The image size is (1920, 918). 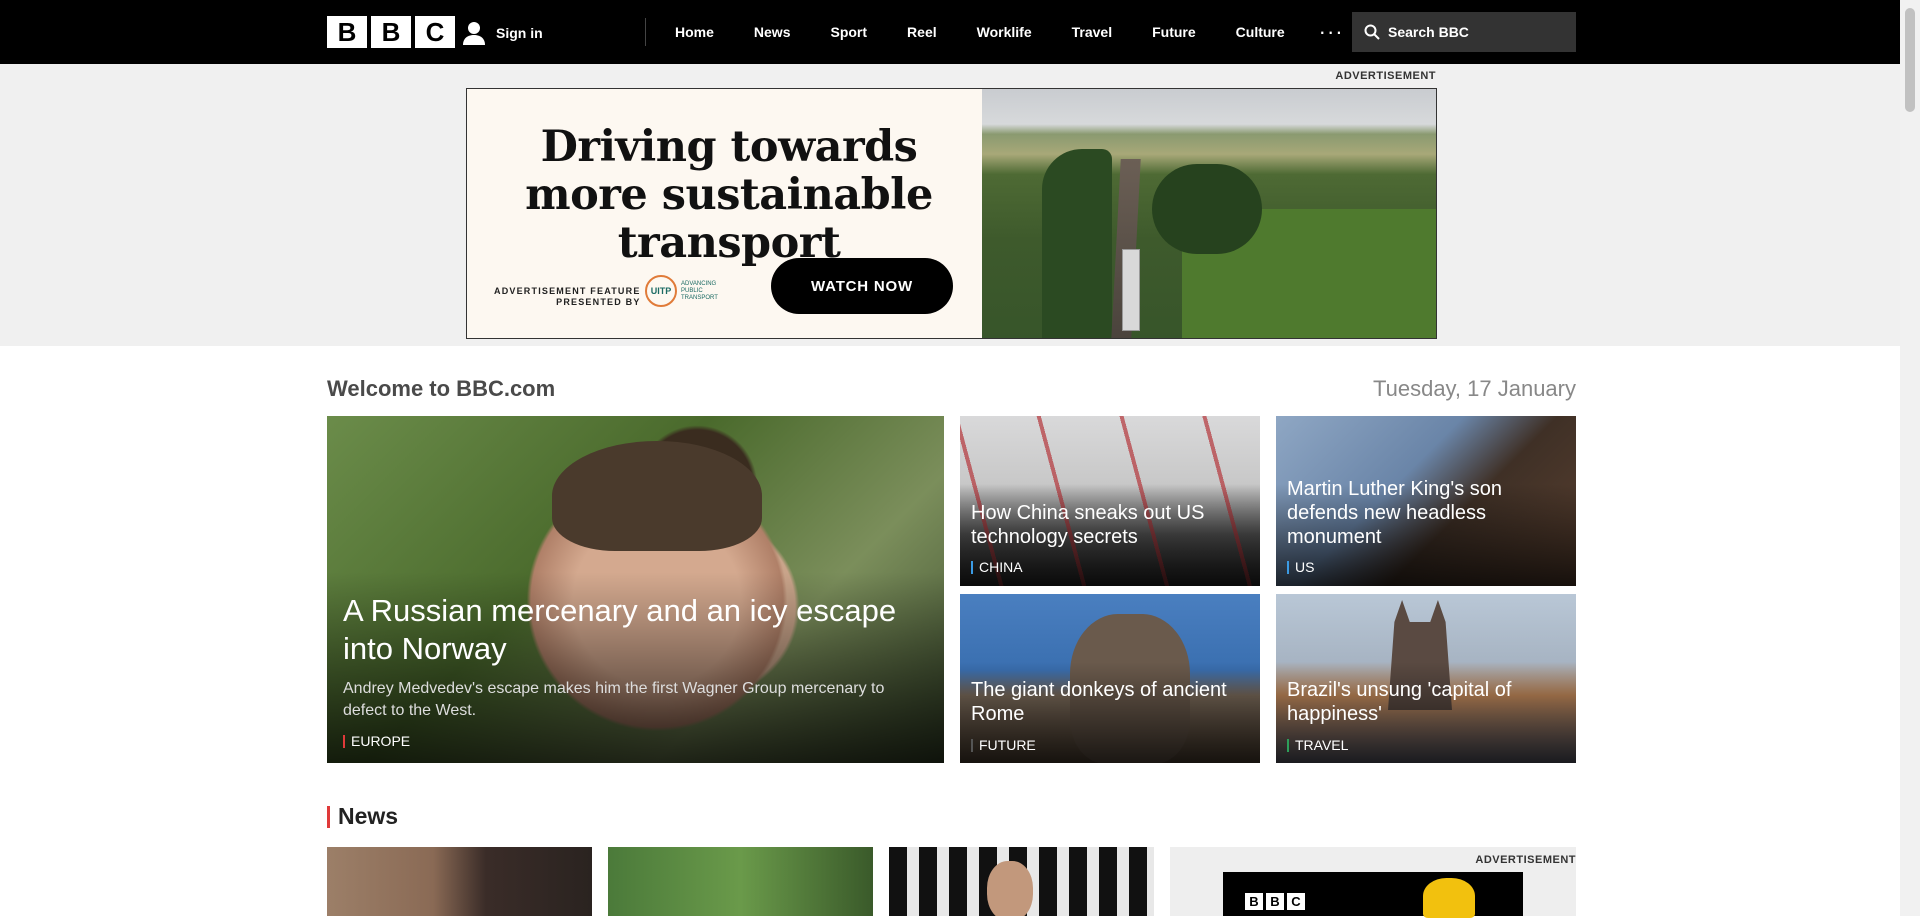 I want to click on ad-feature-text: ADVERTISEMENT FEATURE PRESENTED BY, so click(x=567, y=297).